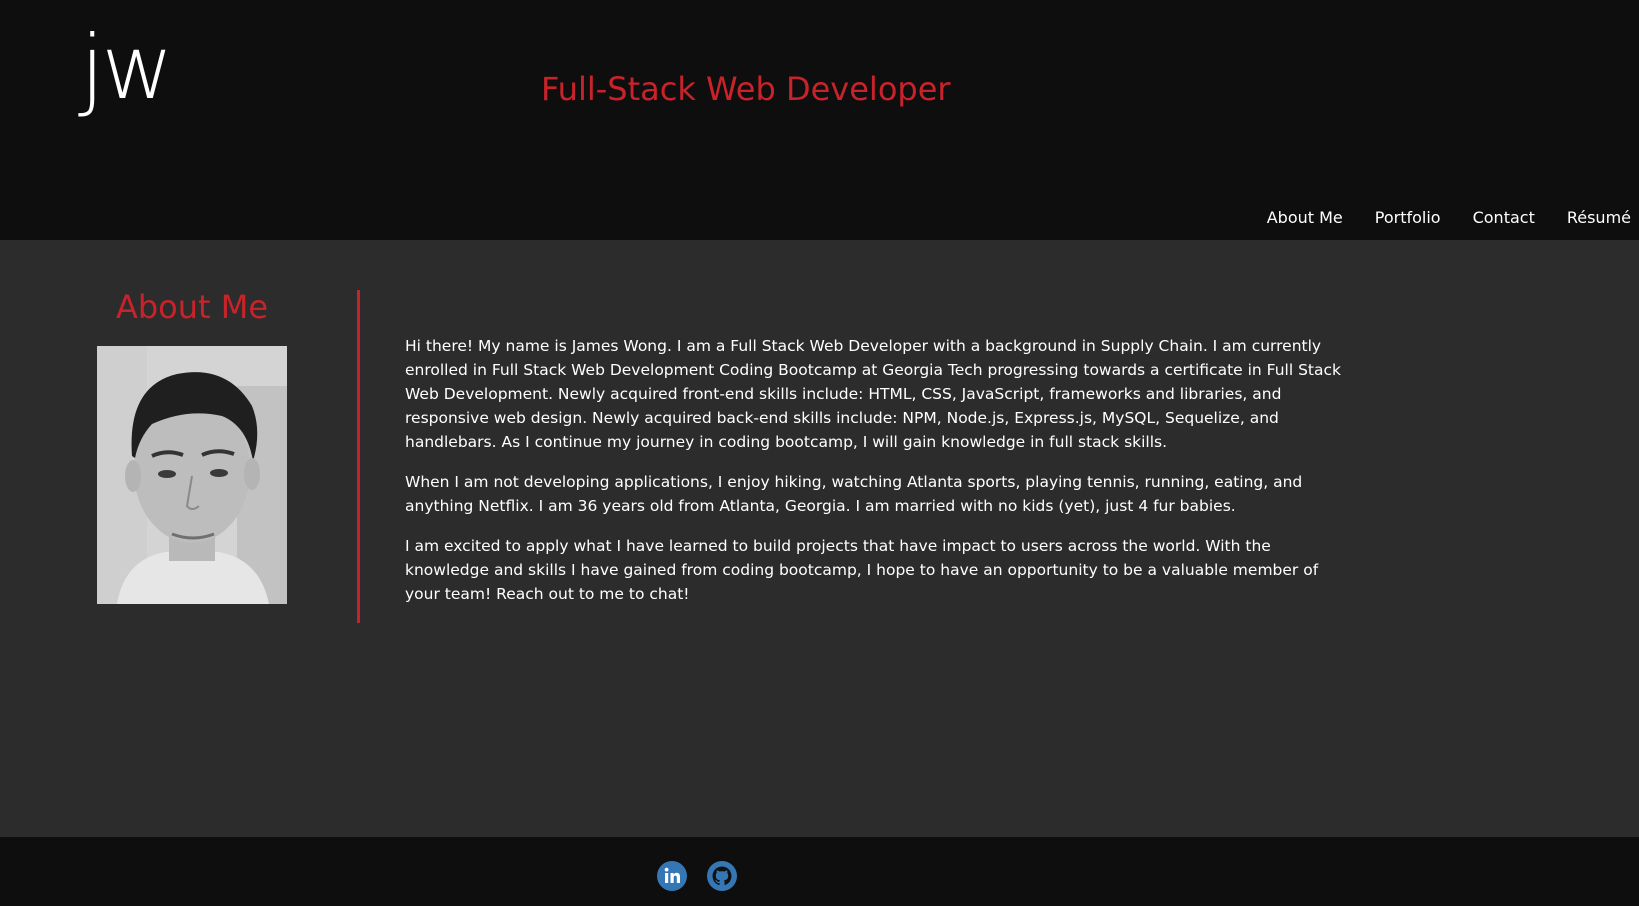 The width and height of the screenshot is (1639, 906). I want to click on section-divider, so click(358, 456).